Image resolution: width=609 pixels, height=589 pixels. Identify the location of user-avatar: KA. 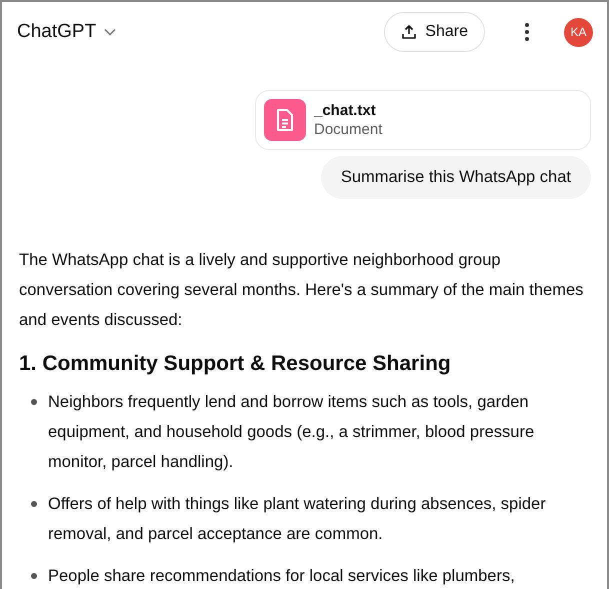
(578, 32).